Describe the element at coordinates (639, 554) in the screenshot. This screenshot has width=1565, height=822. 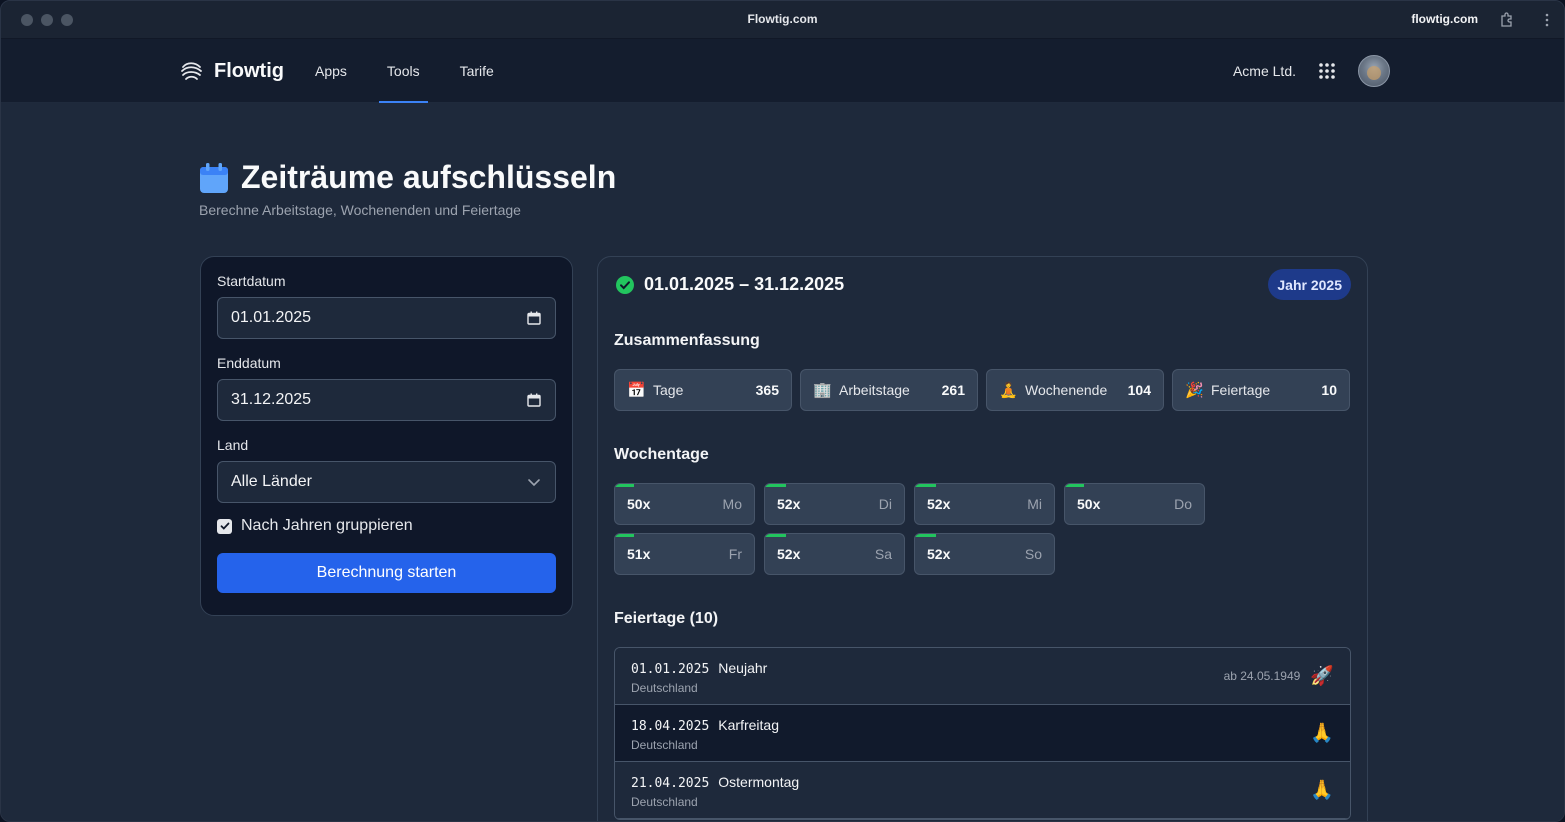
I see `weekday-count: 51x` at that location.